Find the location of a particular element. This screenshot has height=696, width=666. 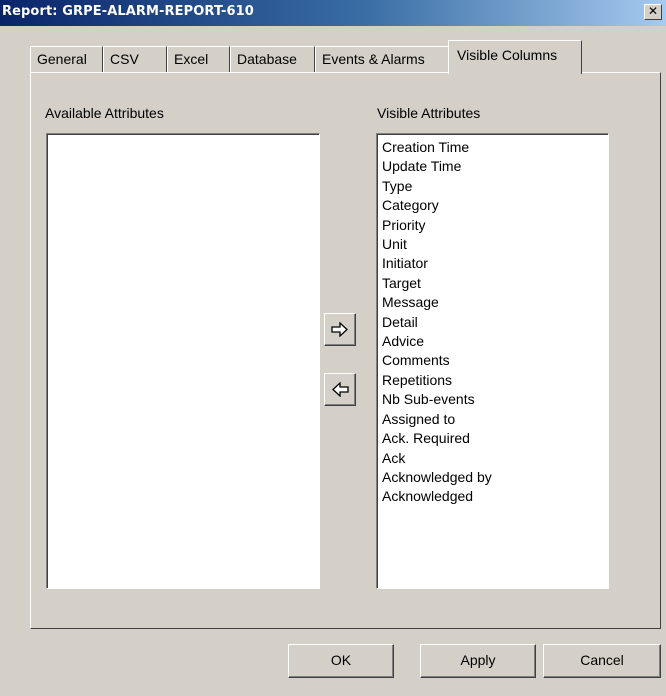

tab-visible-columns: Visible Columns is located at coordinates (515, 57).